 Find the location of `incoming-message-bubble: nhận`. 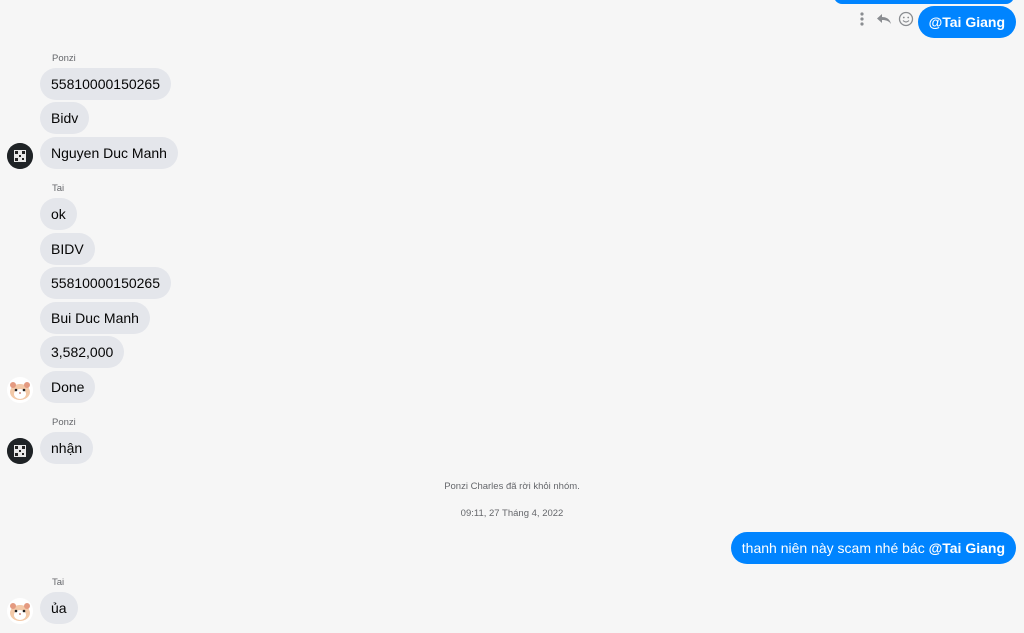

incoming-message-bubble: nhận is located at coordinates (67, 448).